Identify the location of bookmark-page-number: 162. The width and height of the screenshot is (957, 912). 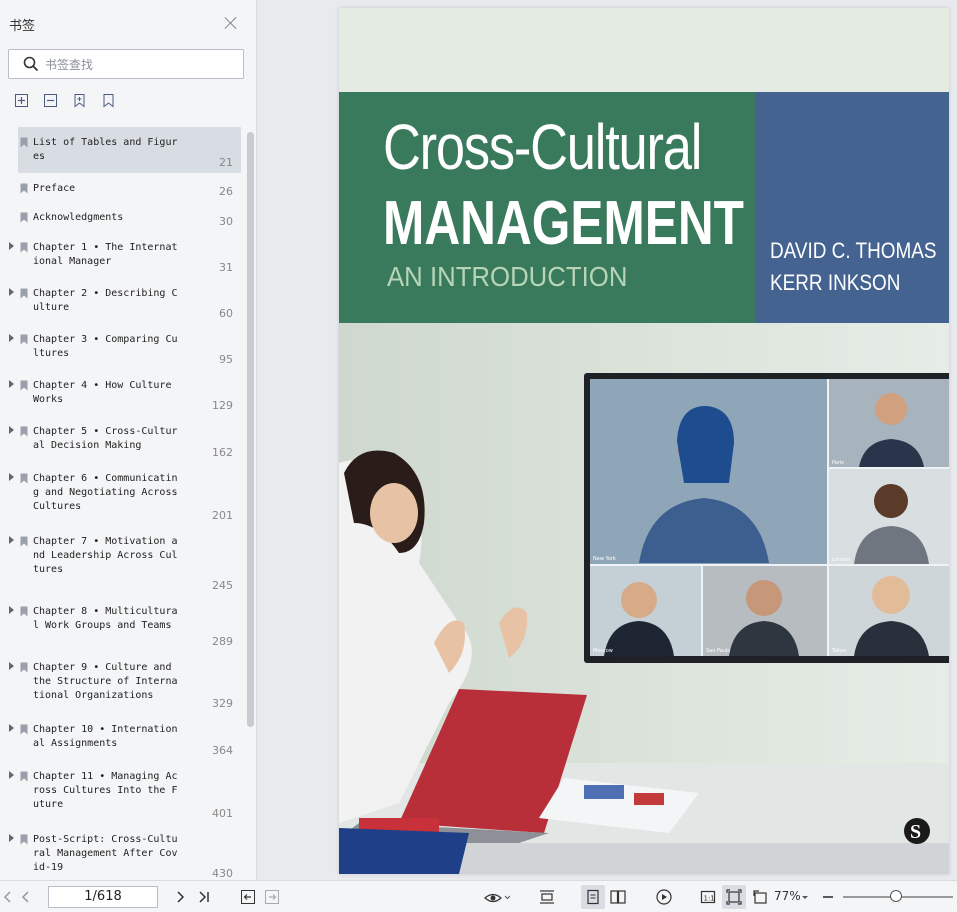
(222, 452).